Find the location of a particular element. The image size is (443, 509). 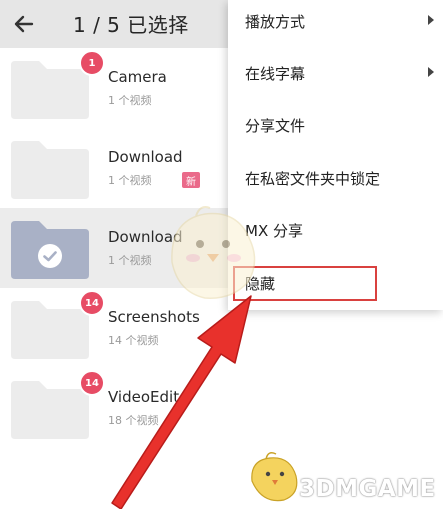

folder-name: Screenshots is located at coordinates (154, 317).